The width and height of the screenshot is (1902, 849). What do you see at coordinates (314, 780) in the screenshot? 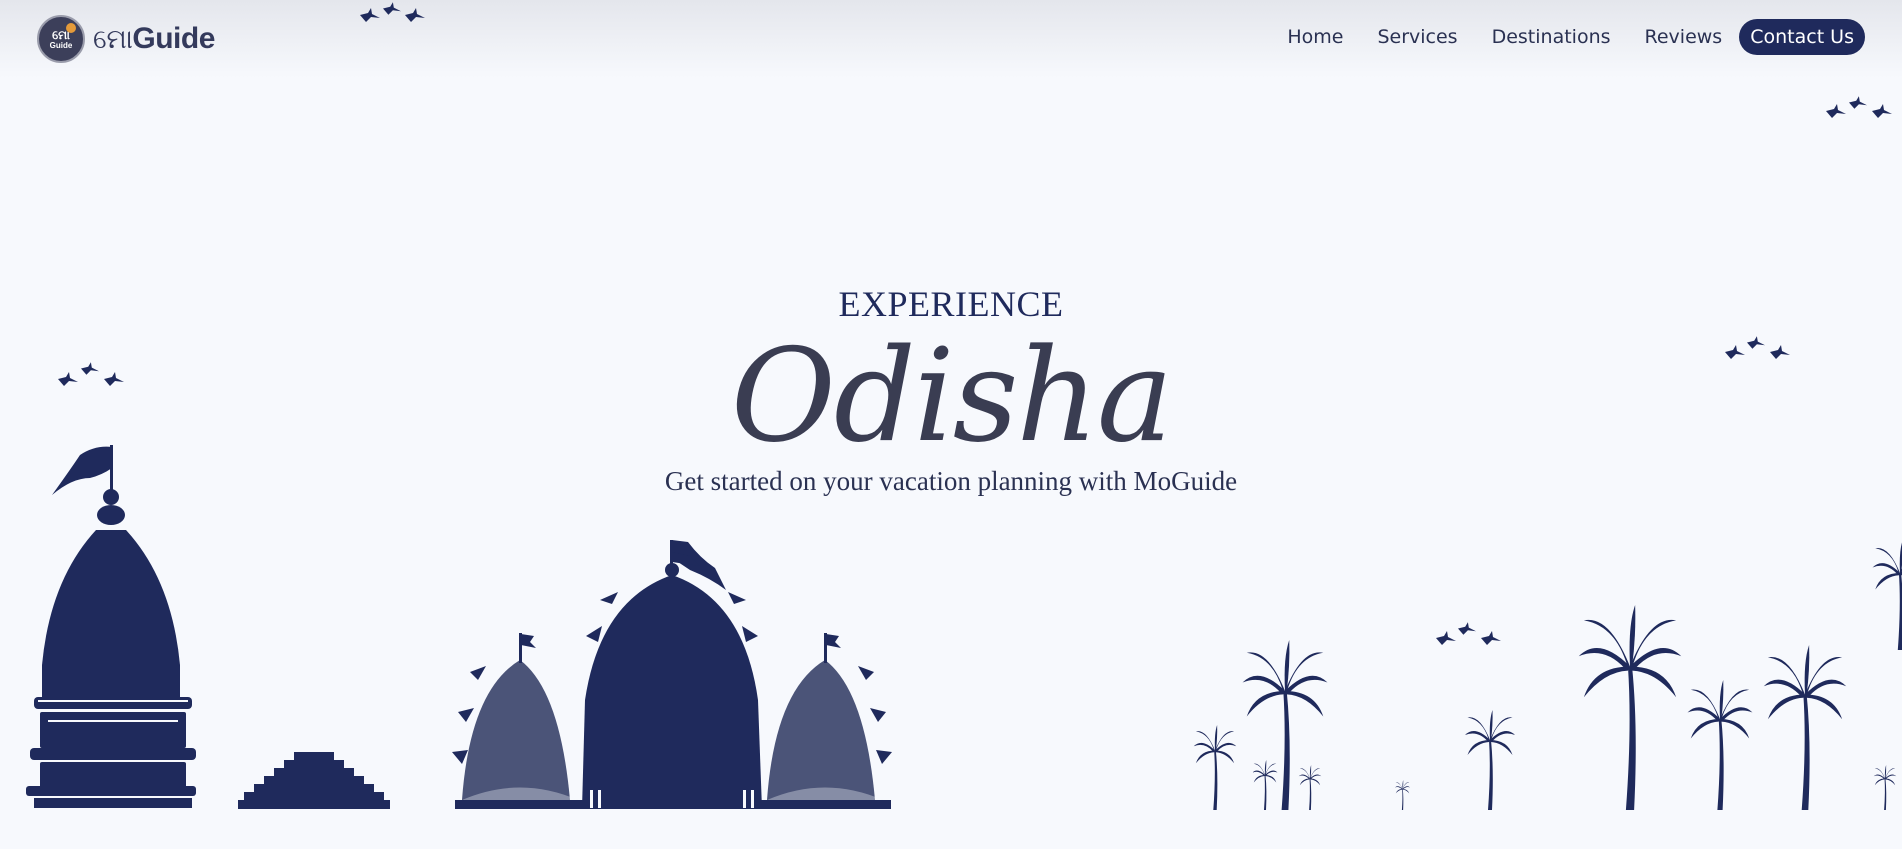
I see `stepped-monument-silhouette` at bounding box center [314, 780].